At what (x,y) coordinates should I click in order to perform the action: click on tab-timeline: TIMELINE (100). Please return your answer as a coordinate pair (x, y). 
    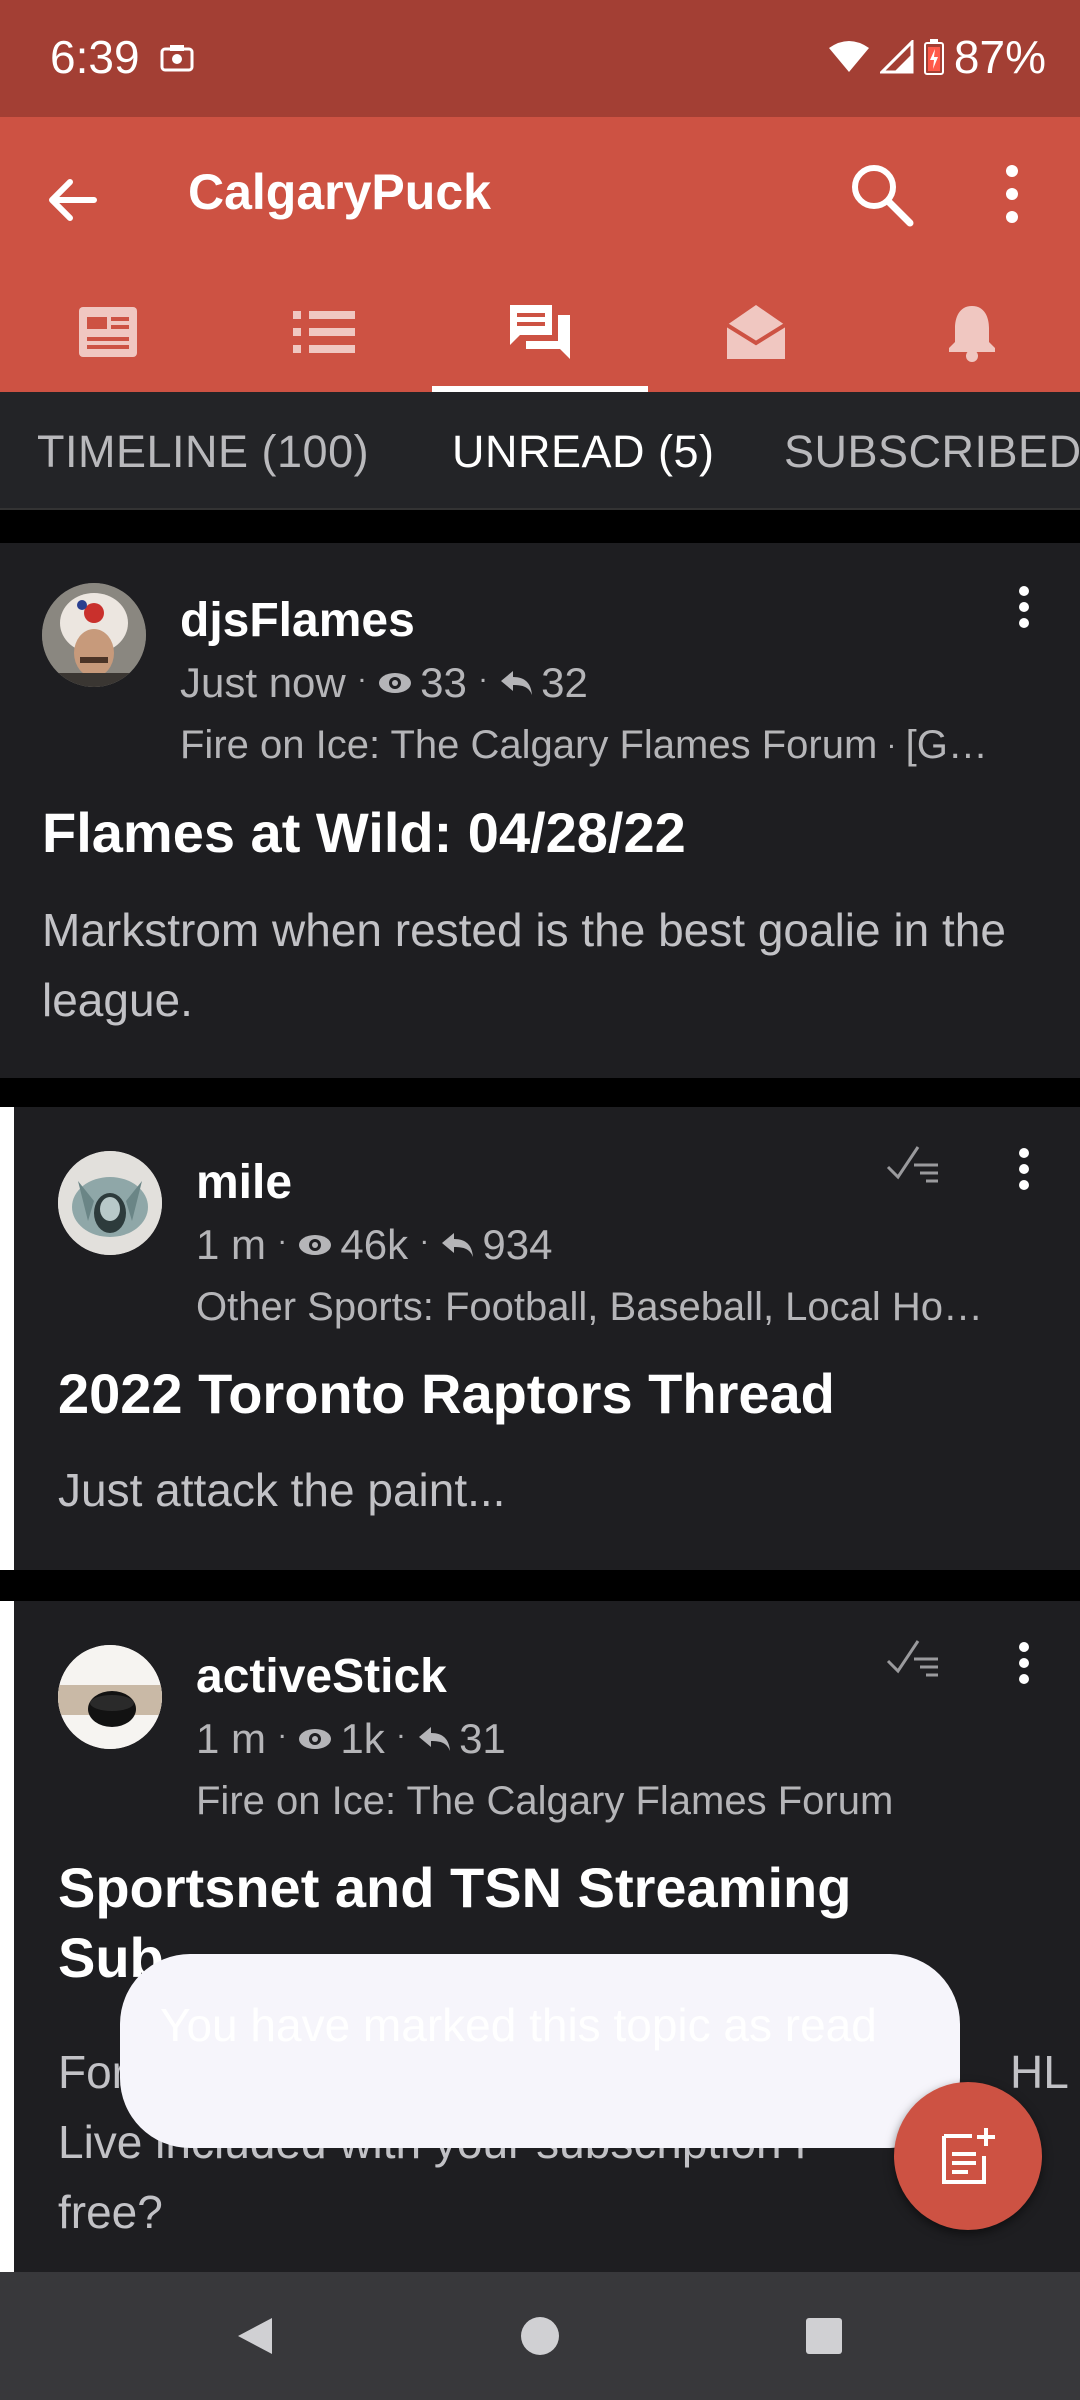
    Looking at the image, I should click on (203, 452).